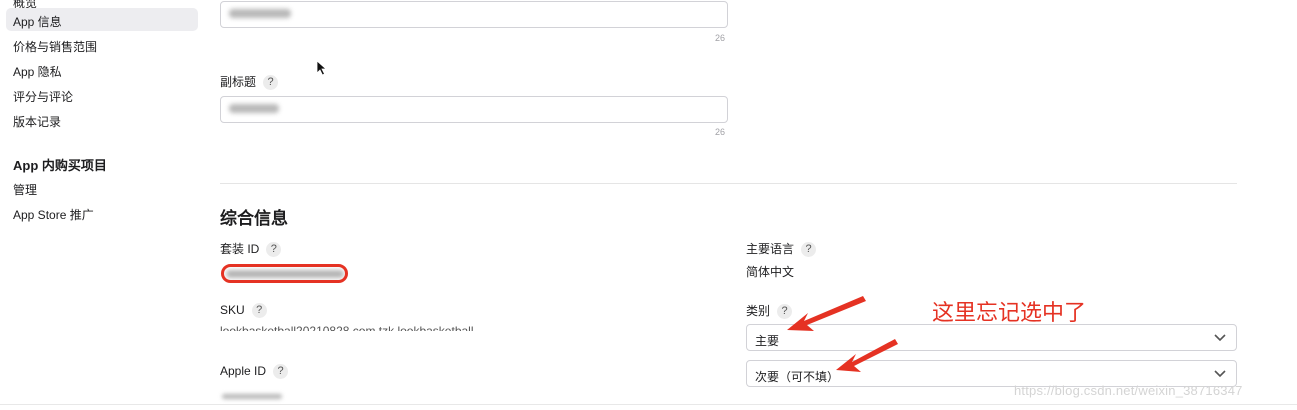  I want to click on name-field-redacted-value, so click(260, 13).